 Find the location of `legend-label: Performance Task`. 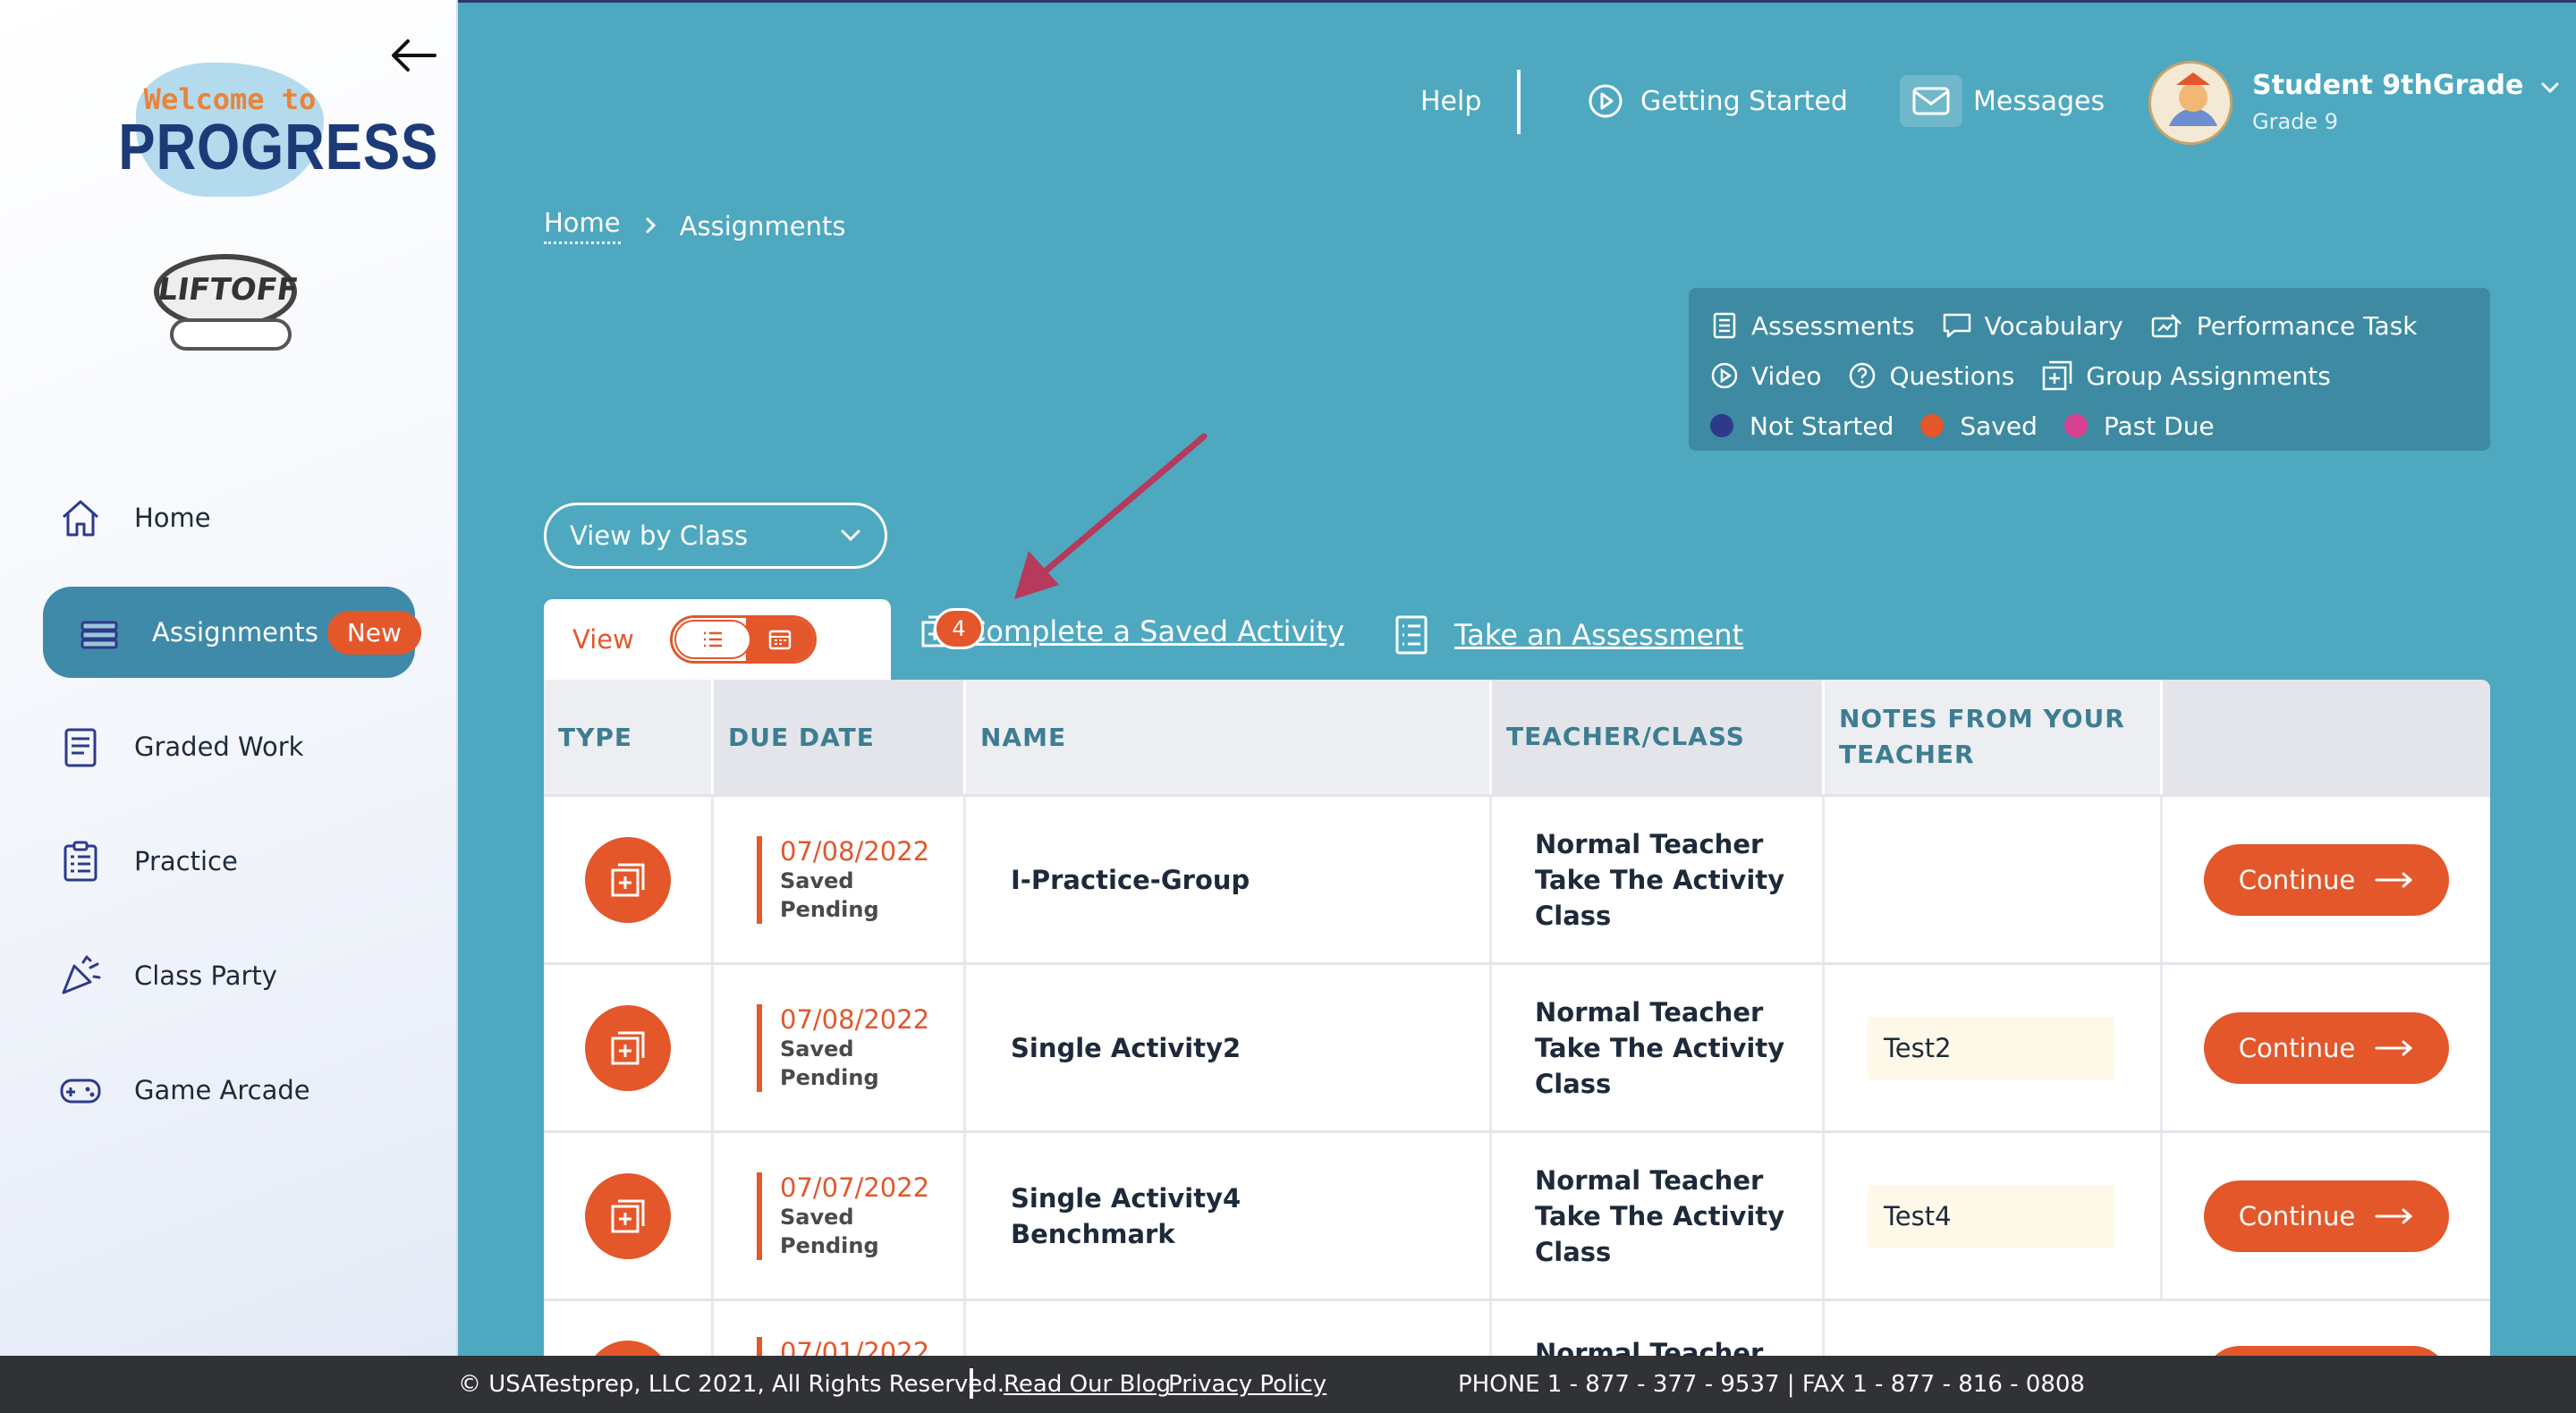

legend-label: Performance Task is located at coordinates (2307, 325).